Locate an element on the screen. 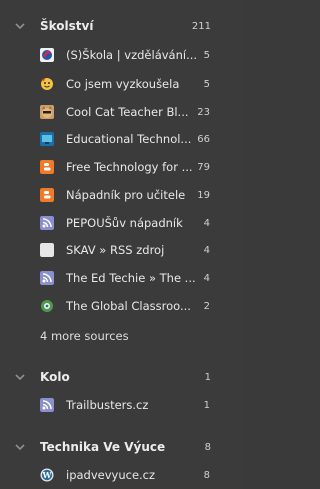 The height and width of the screenshot is (489, 320). feed-item: Nápadník pro učitele 19 is located at coordinates (121, 195).